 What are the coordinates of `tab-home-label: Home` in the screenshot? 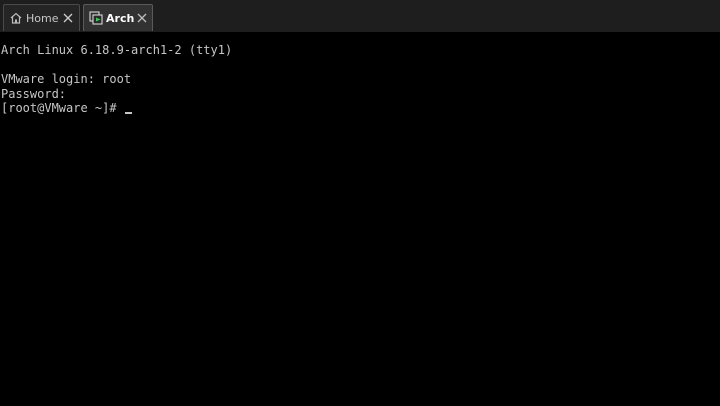 It's located at (42, 18).